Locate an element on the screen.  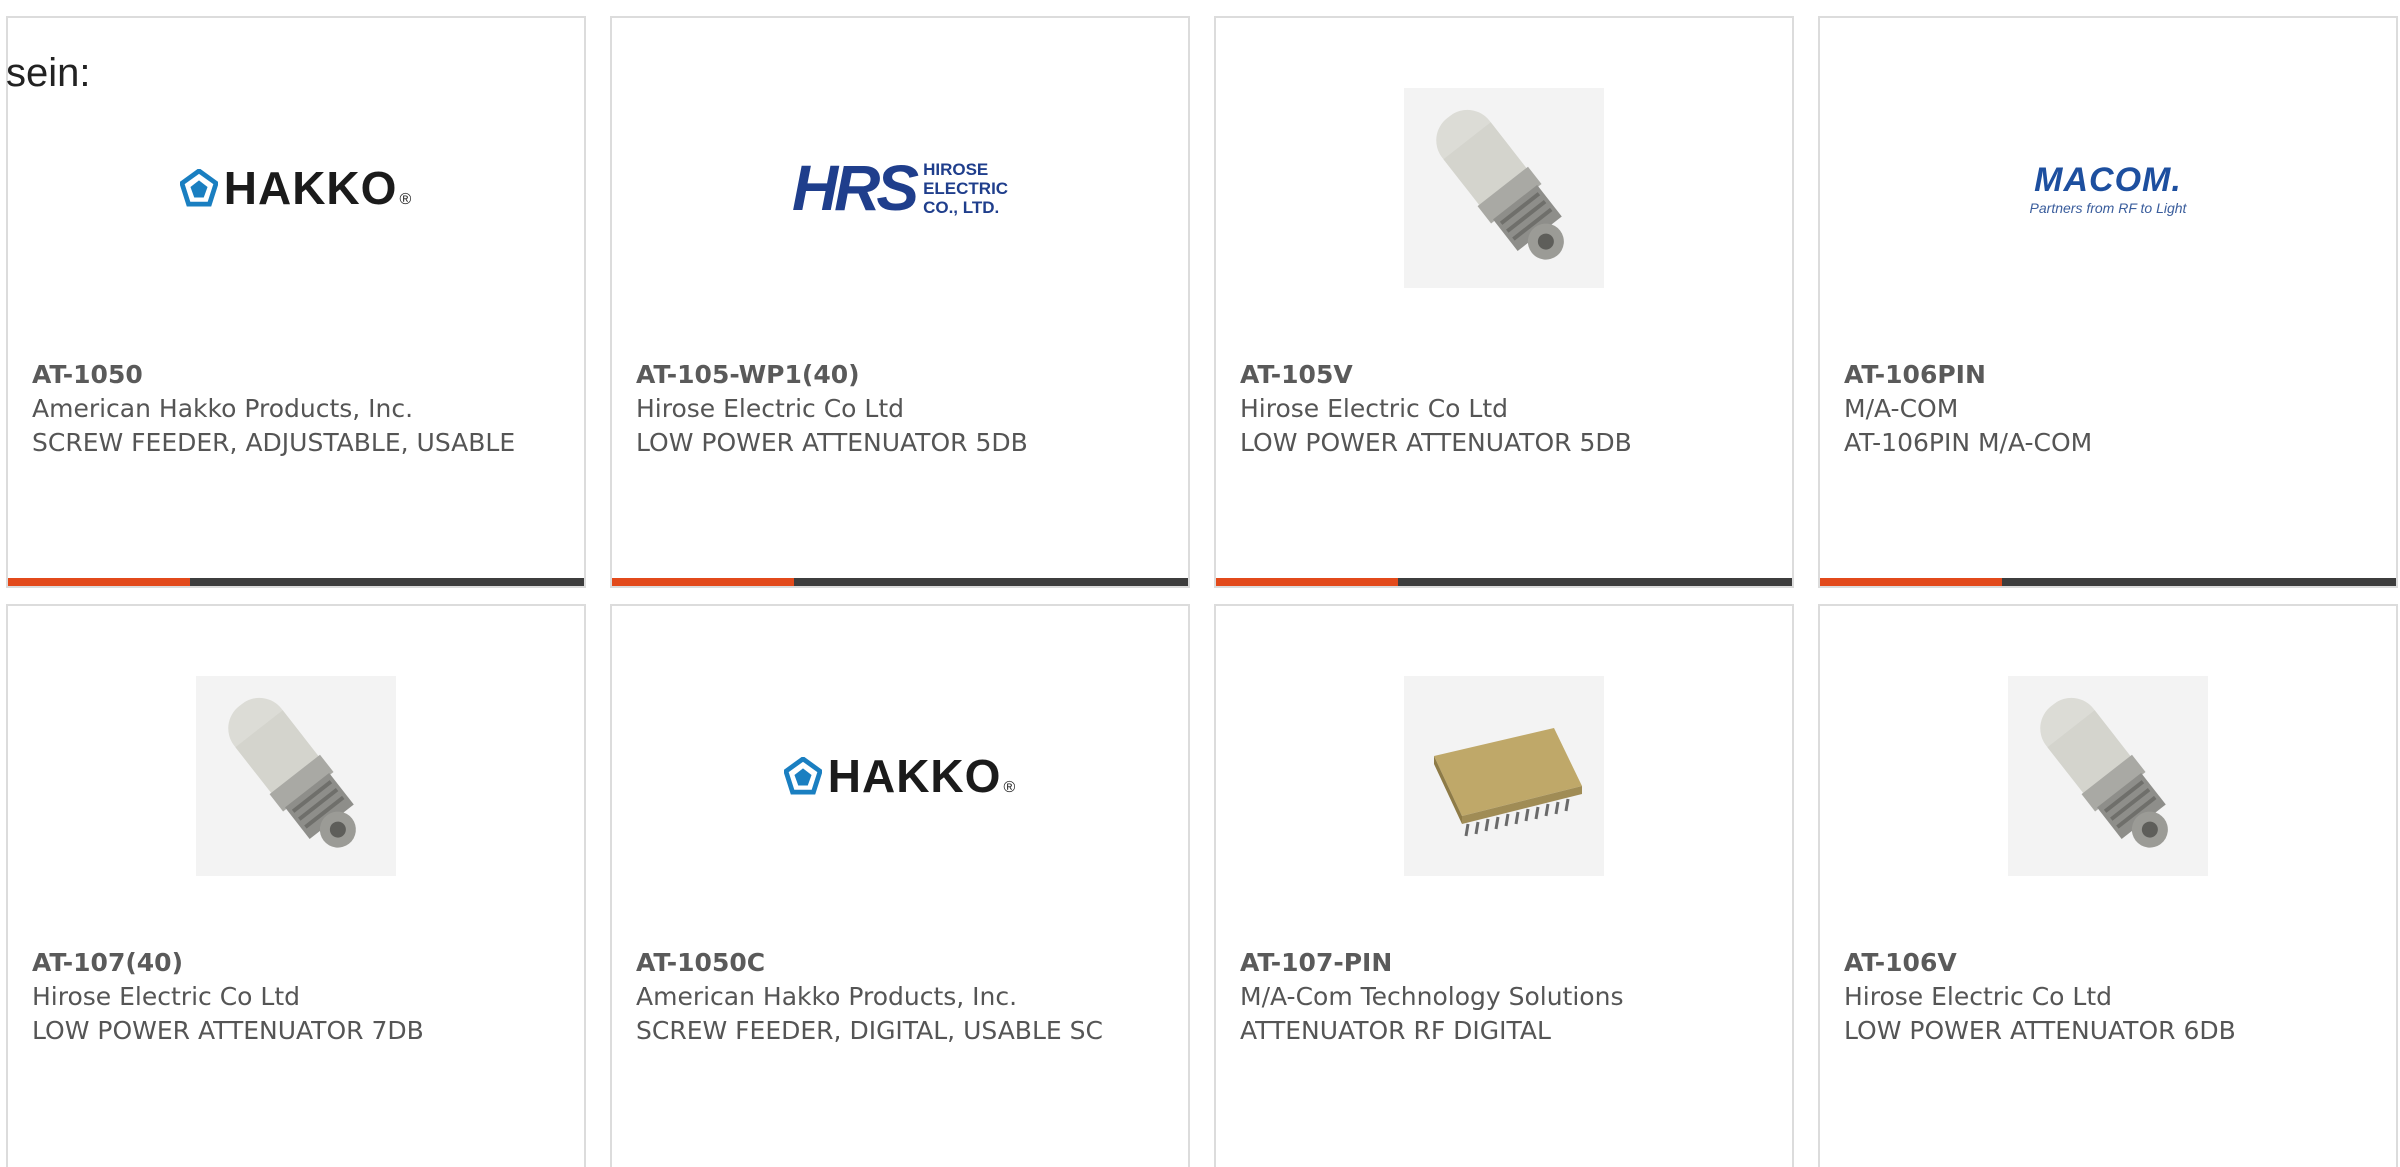
manufacturer: M/A-COM is located at coordinates (1901, 408).